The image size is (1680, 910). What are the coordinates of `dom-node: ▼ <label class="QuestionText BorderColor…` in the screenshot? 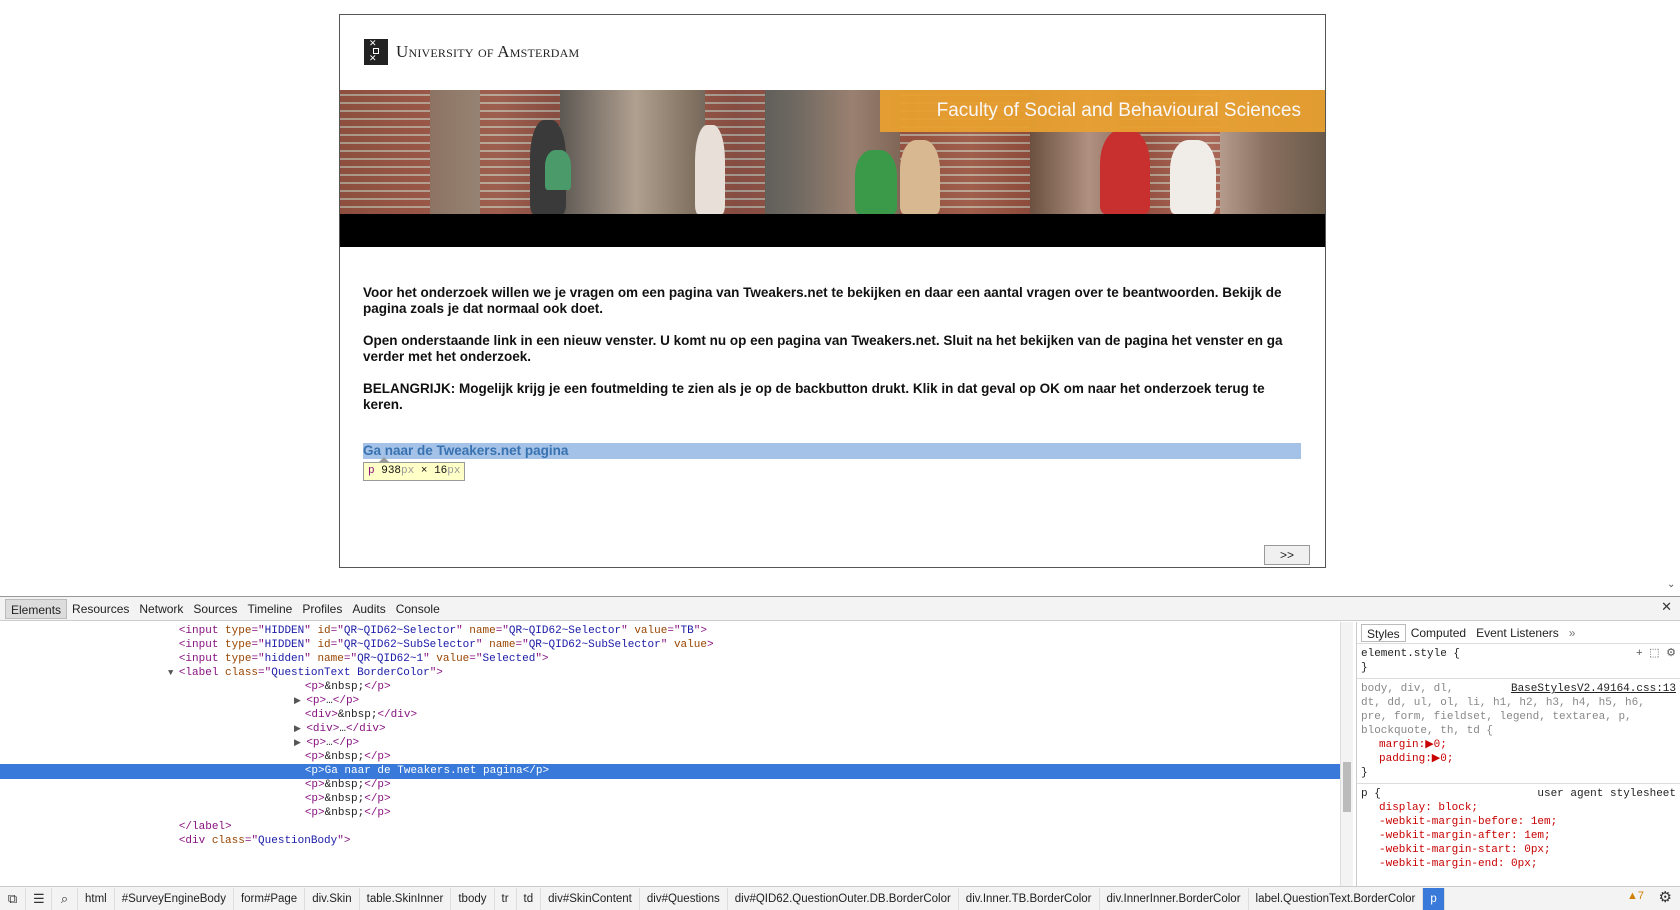 It's located at (670, 673).